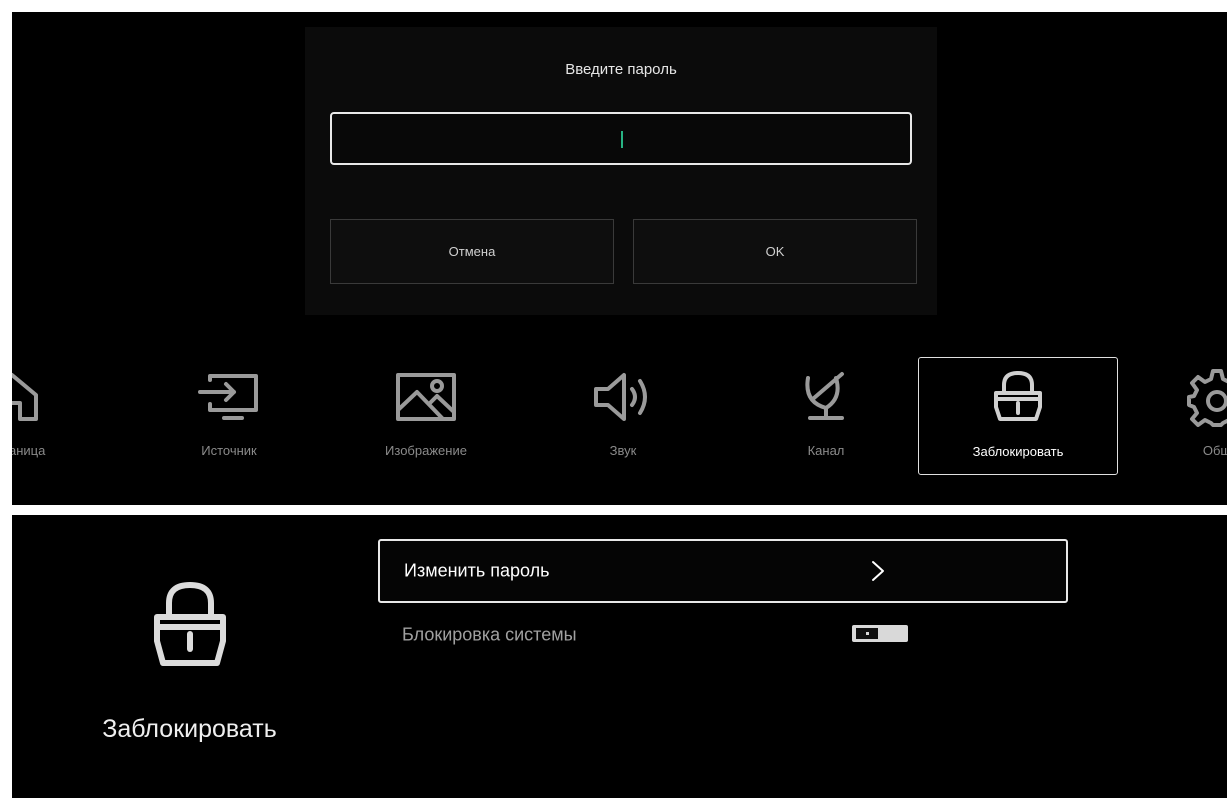  I want to click on nav-item-lock: Заблокировать, so click(1018, 416).